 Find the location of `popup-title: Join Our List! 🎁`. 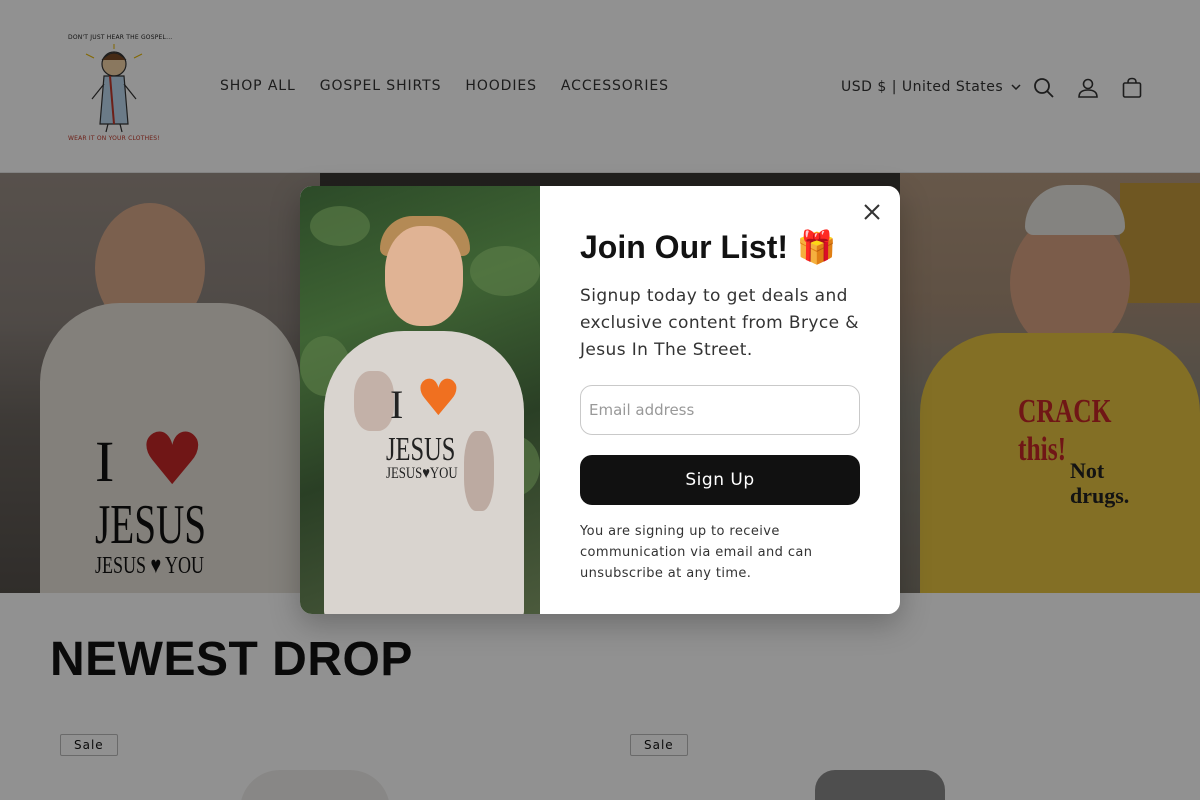

popup-title: Join Our List! 🎁 is located at coordinates (708, 247).